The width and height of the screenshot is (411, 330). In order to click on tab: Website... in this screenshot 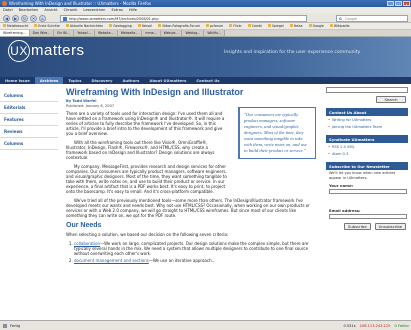, I will do `click(106, 33)`.